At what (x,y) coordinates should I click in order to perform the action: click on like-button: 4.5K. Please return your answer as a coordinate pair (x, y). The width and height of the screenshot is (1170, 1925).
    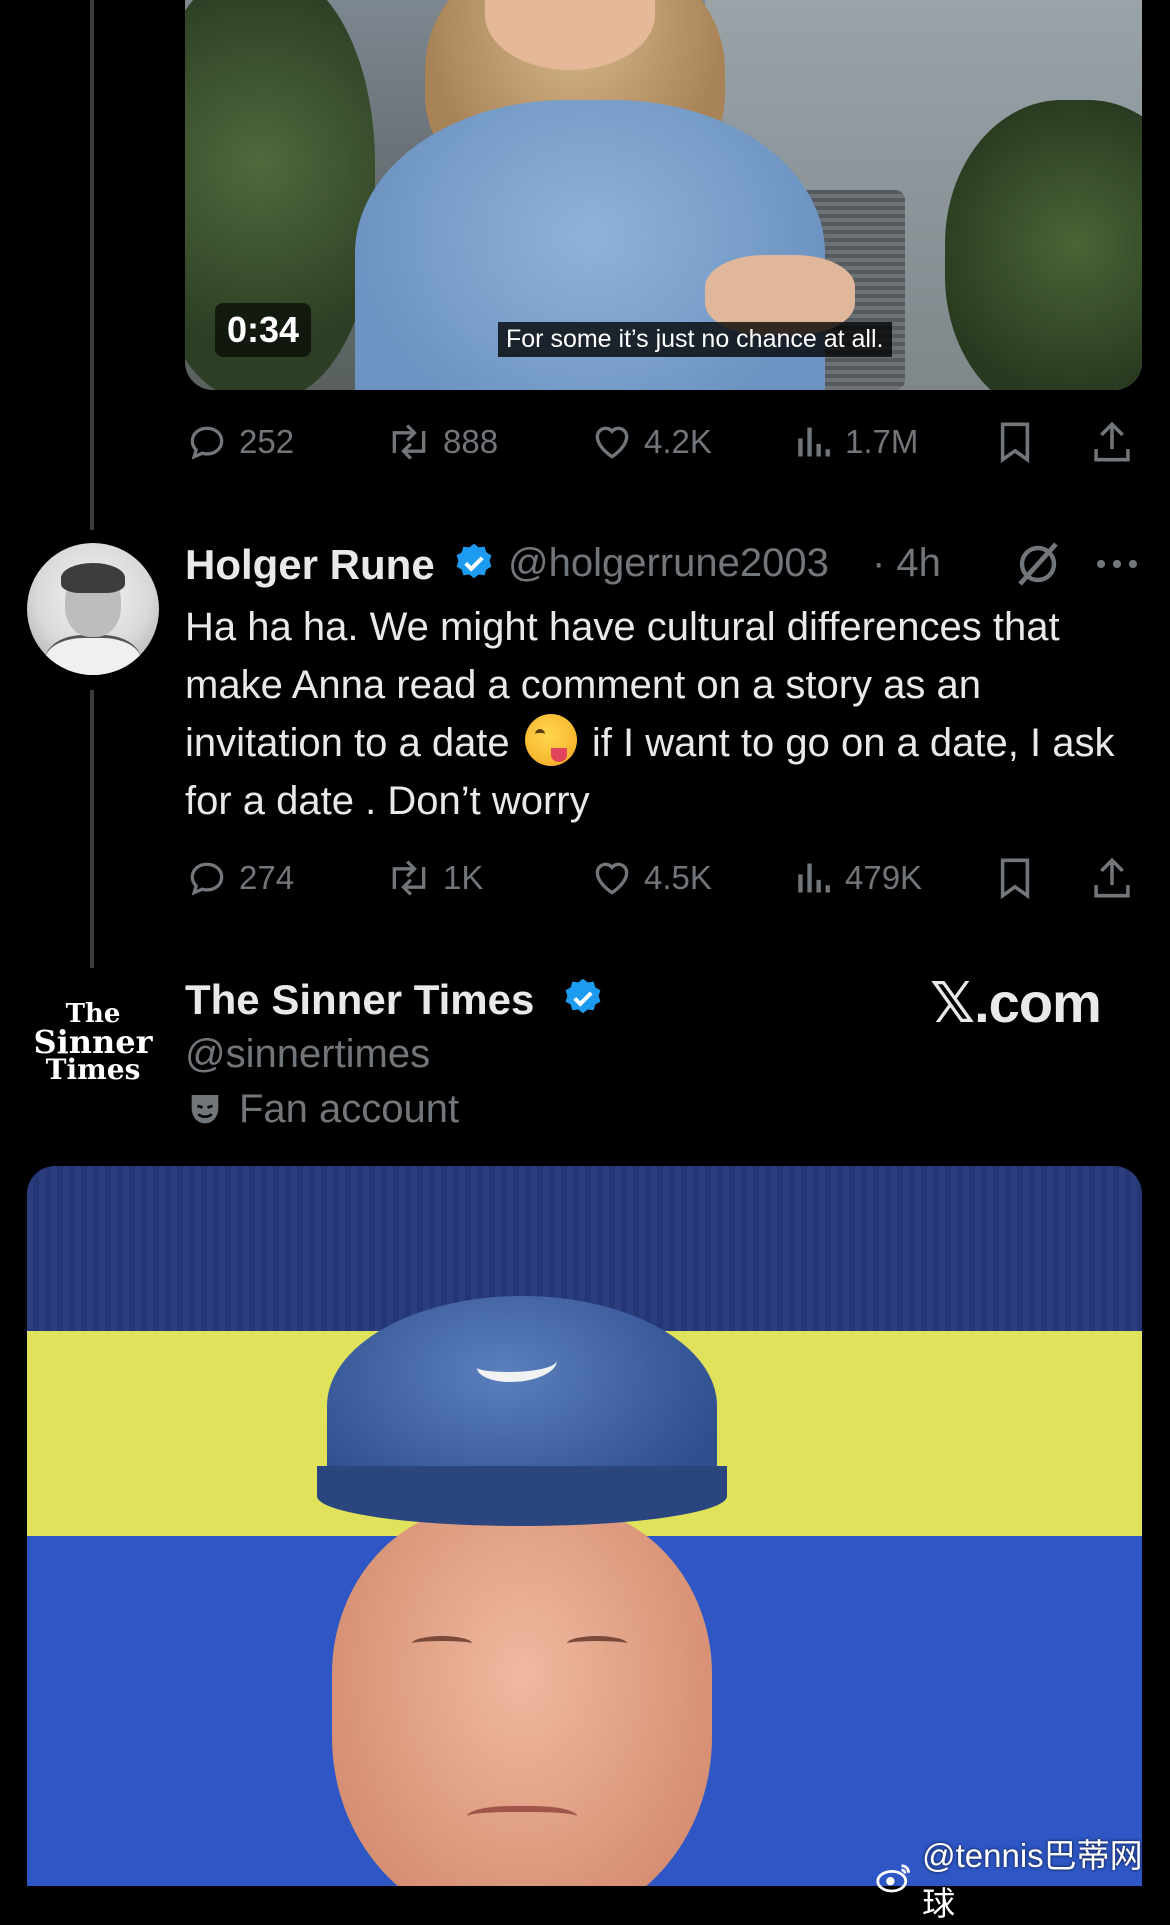
    Looking at the image, I should click on (651, 878).